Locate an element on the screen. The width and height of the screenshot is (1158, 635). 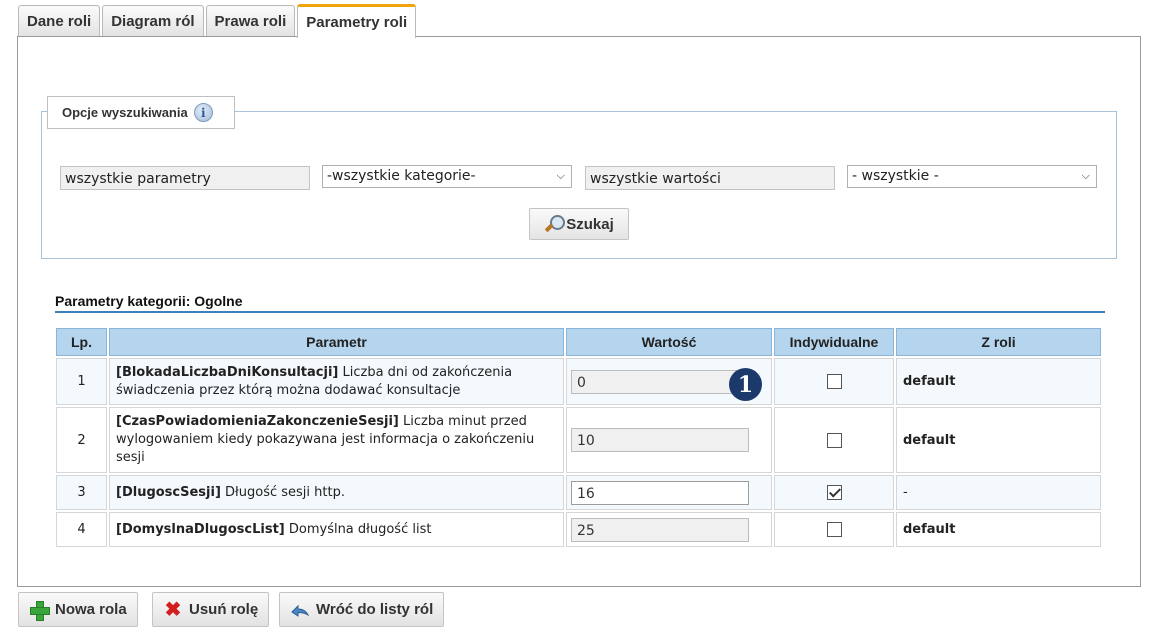
tab-parametry-roli: Parametry roli is located at coordinates (357, 21).